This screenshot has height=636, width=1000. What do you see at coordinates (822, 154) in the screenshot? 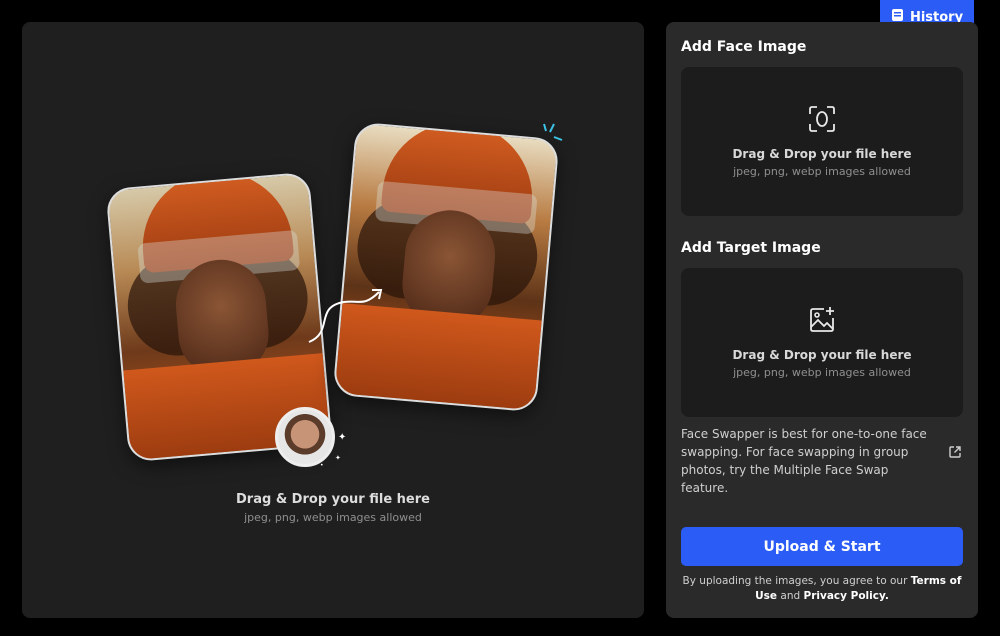
I see `face-drop-label: Drag & Drop your file here` at bounding box center [822, 154].